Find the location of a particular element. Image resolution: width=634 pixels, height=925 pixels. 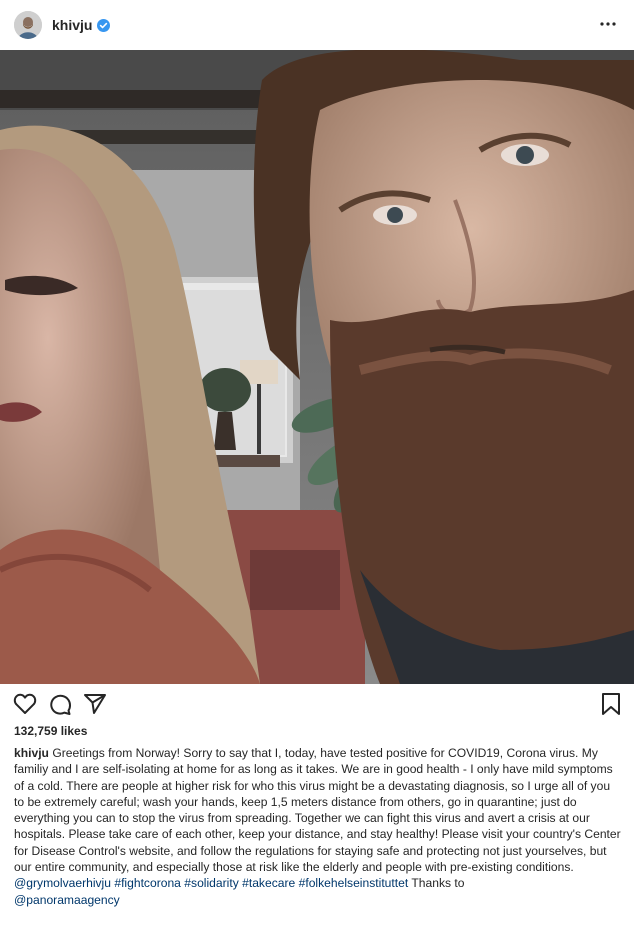

bookmark-icon is located at coordinates (611, 704).